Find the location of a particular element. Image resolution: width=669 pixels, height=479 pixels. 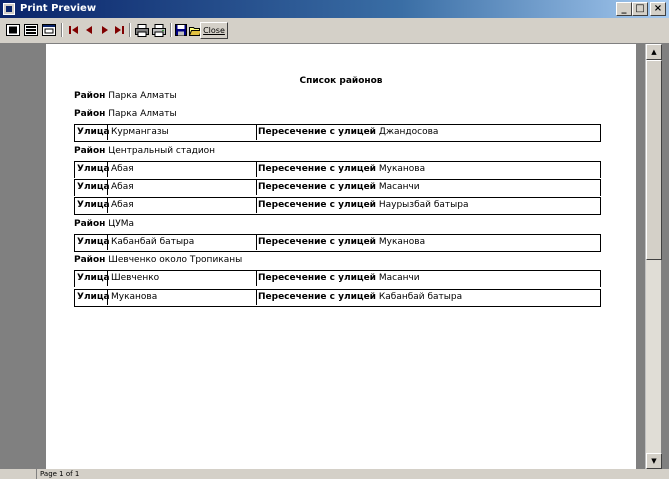

page-width-icon is located at coordinates (31, 30).